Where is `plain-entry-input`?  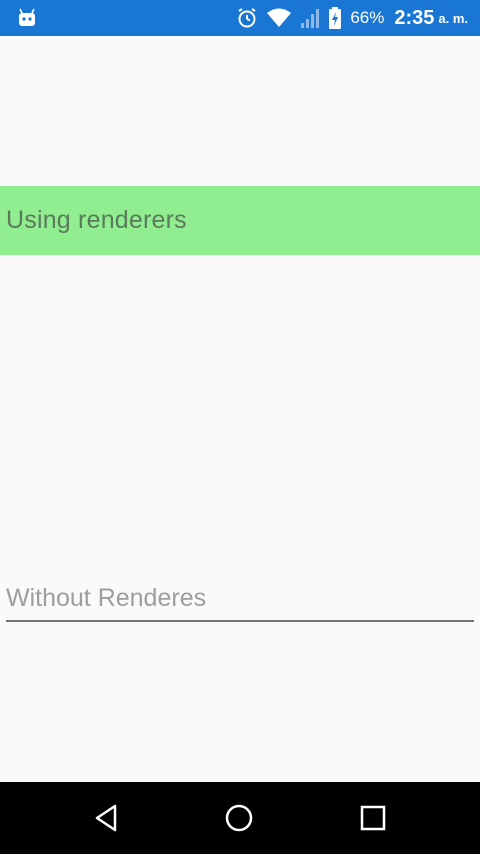
plain-entry-input is located at coordinates (240, 598).